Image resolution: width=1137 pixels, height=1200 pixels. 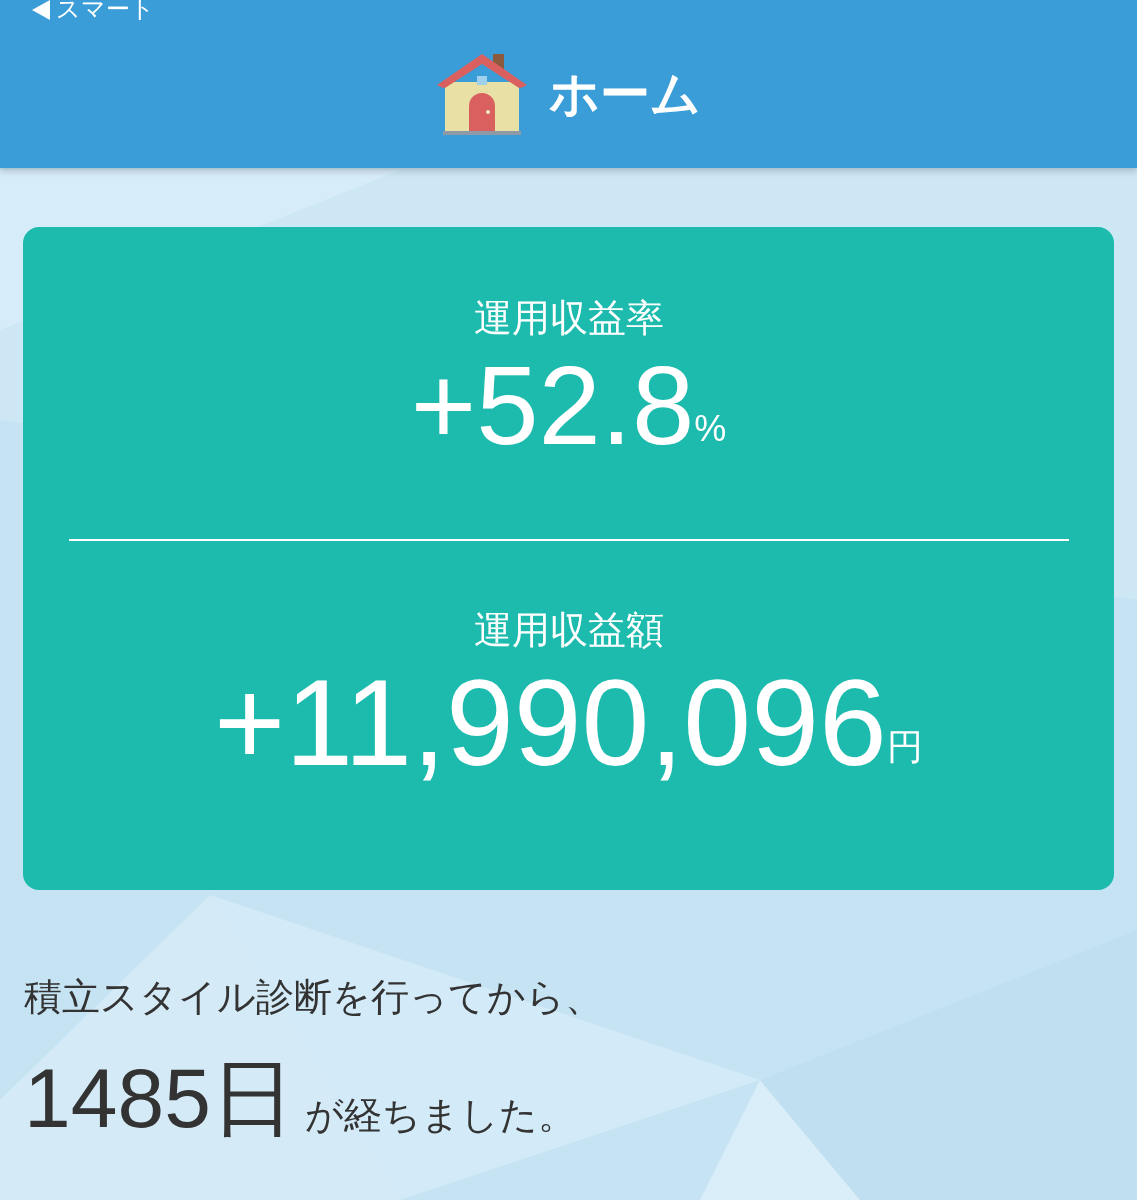 I want to click on metric-value: +52.8, so click(x=552, y=406).